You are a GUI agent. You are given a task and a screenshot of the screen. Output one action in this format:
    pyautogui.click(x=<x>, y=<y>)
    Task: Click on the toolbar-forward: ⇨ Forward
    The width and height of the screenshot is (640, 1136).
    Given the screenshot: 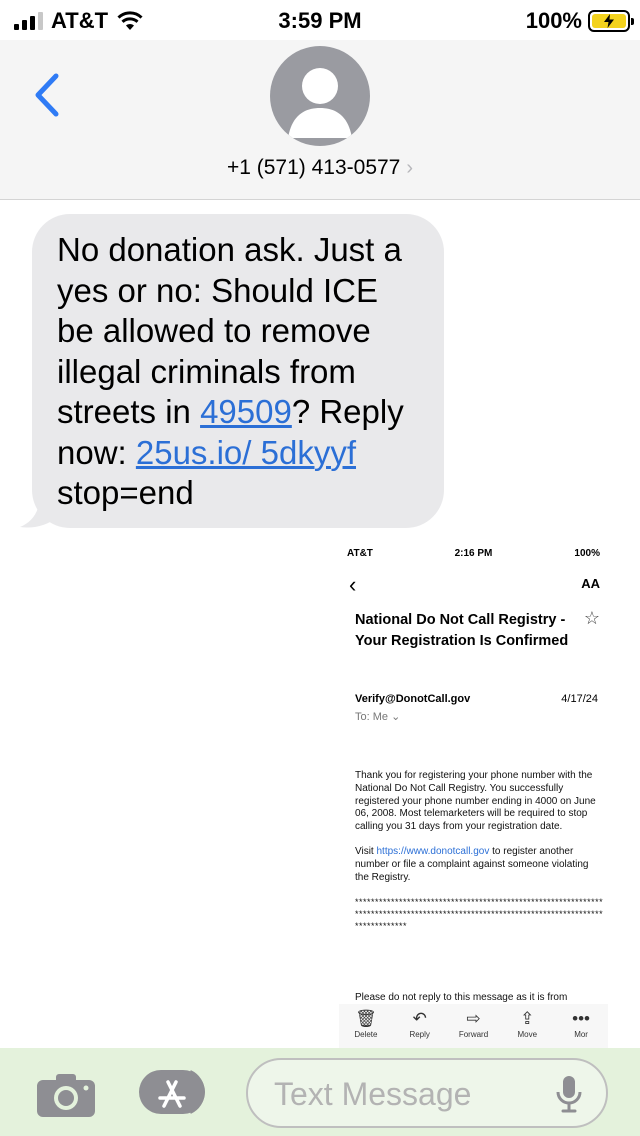 What is the action you would take?
    pyautogui.click(x=473, y=1028)
    